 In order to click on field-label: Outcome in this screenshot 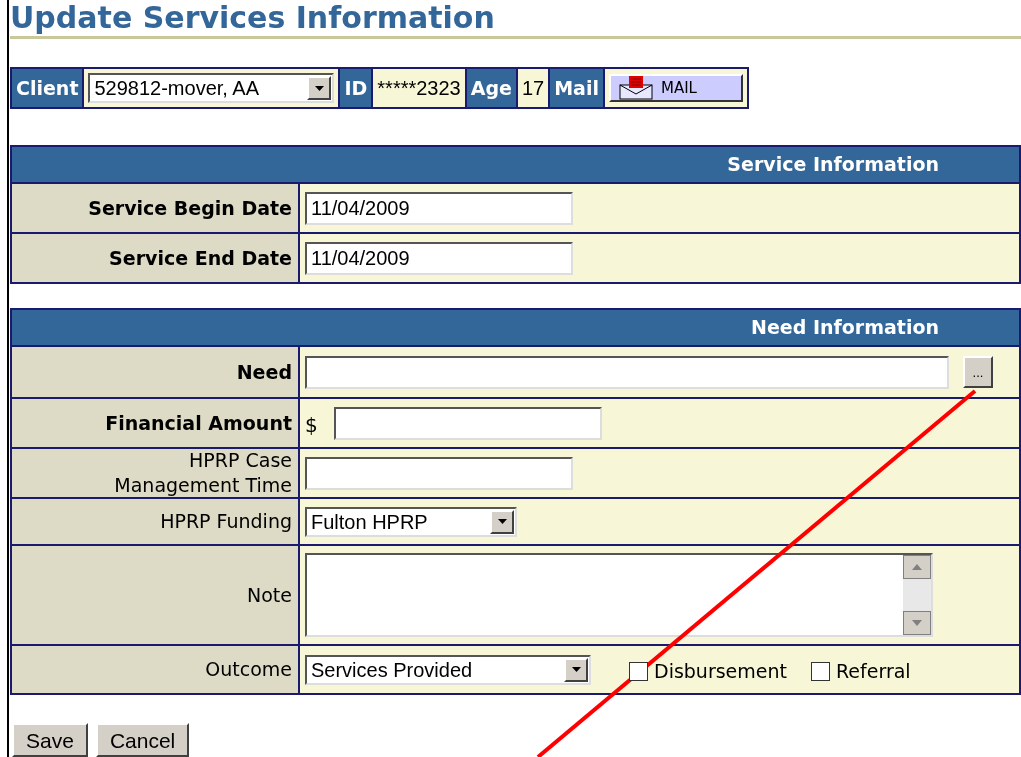, I will do `click(248, 669)`.